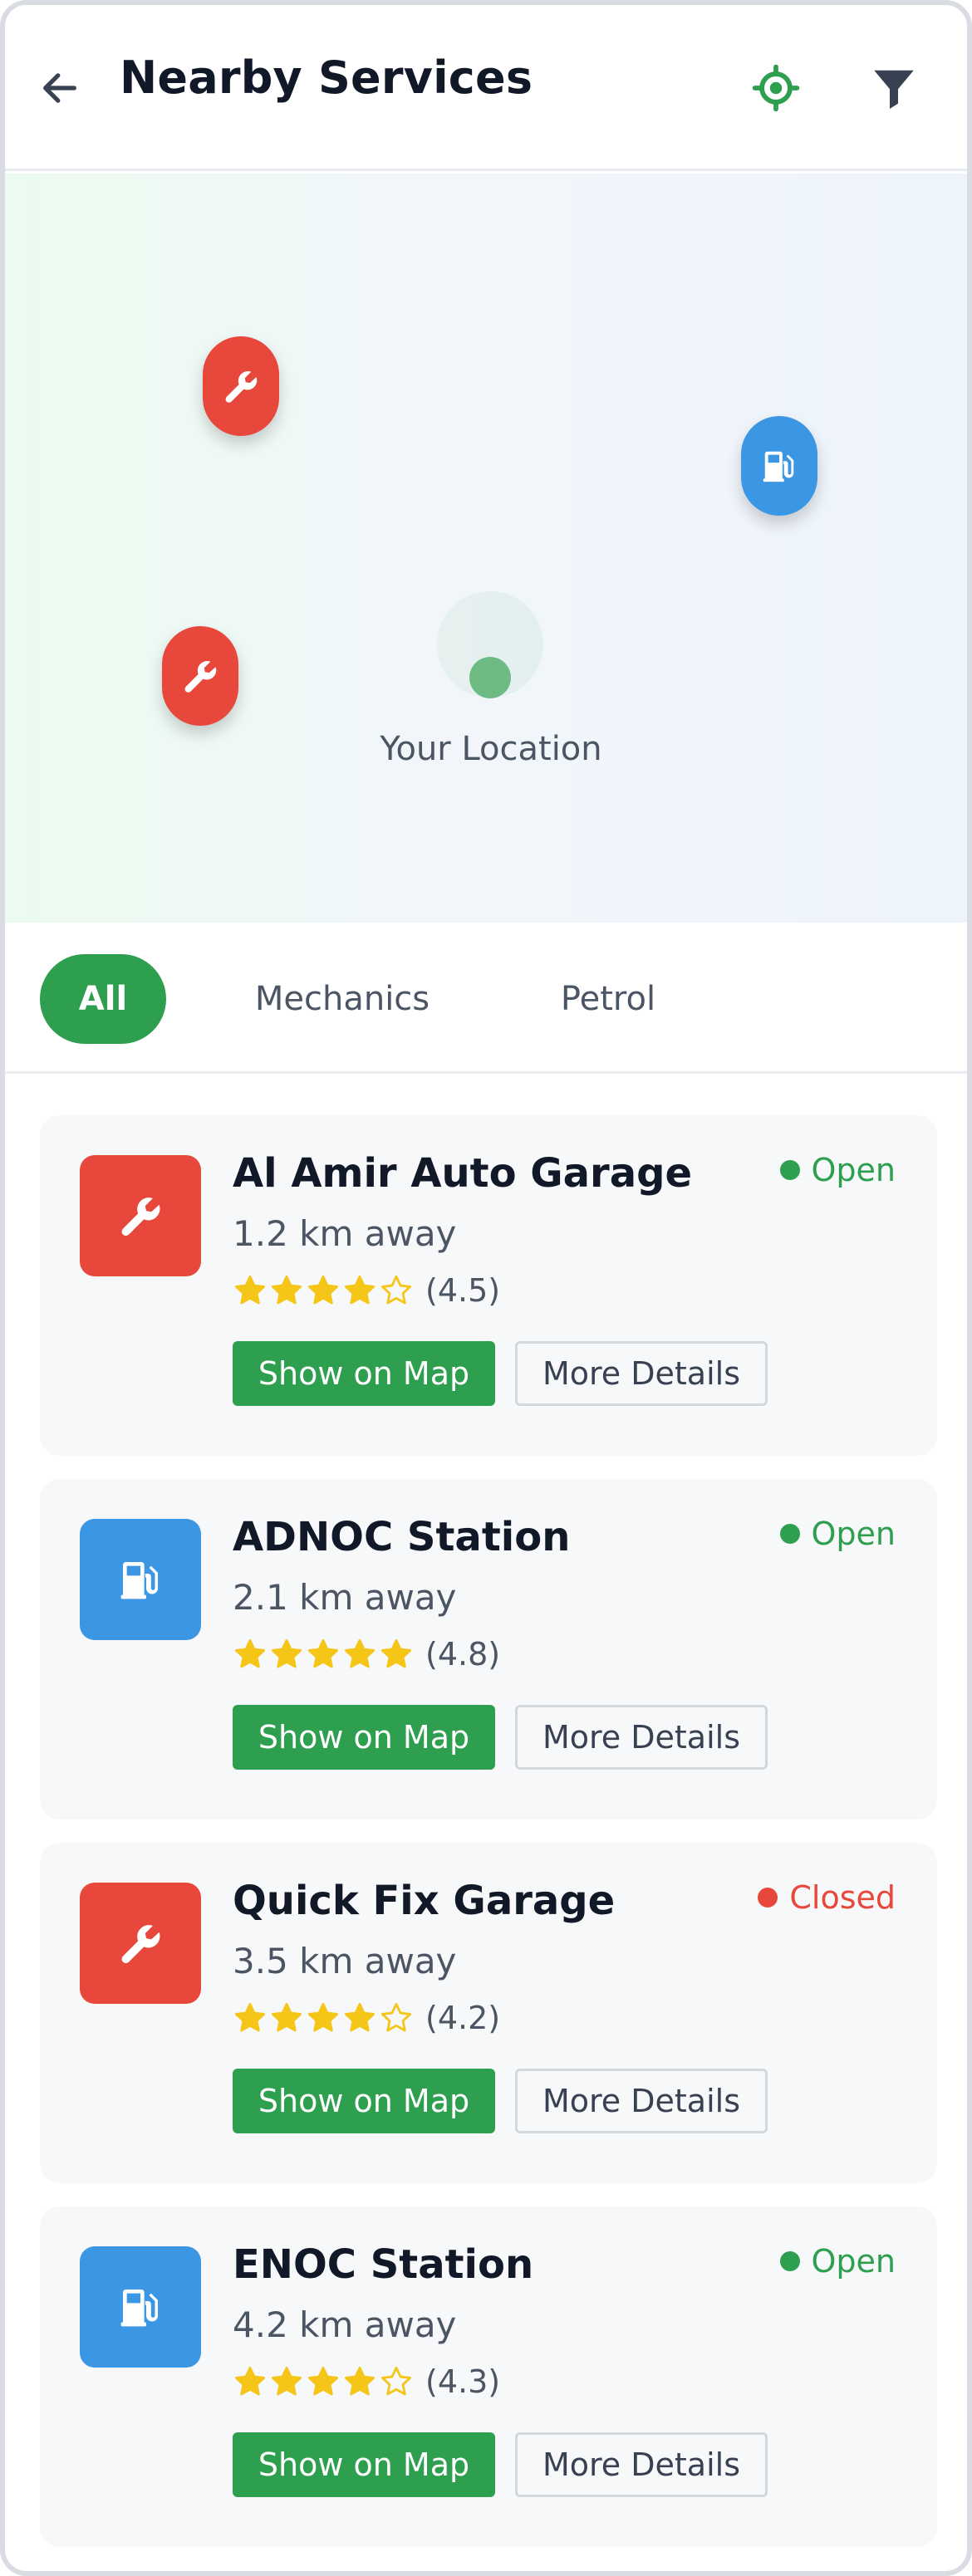  I want to click on service-distance: 4.2 km away, so click(345, 2325).